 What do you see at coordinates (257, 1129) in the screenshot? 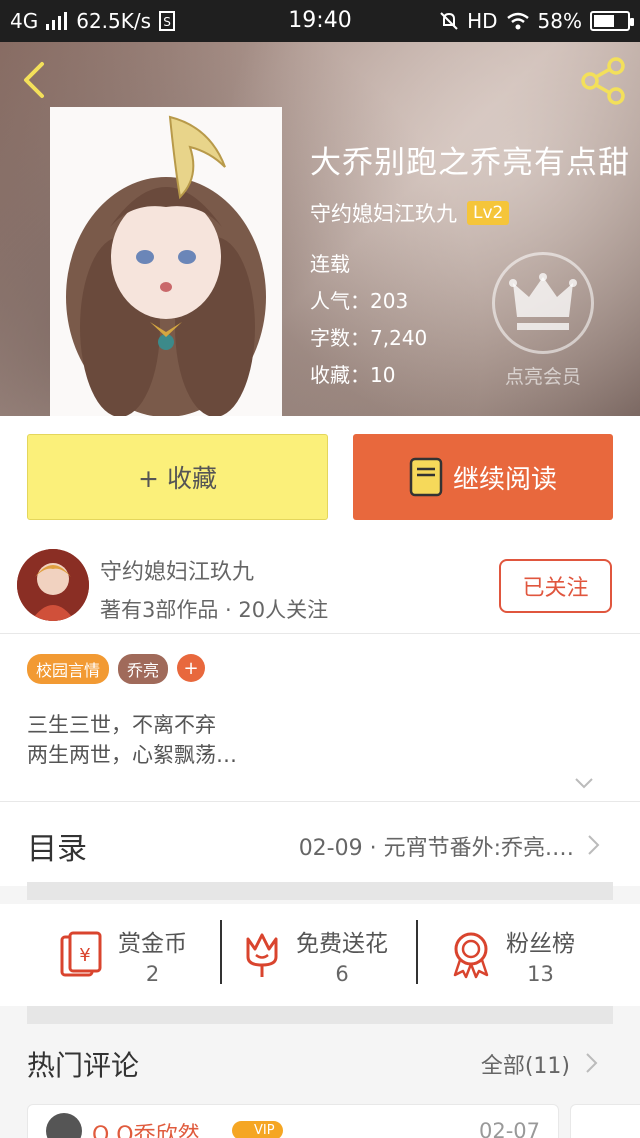
I see `vip-badge: VIP` at bounding box center [257, 1129].